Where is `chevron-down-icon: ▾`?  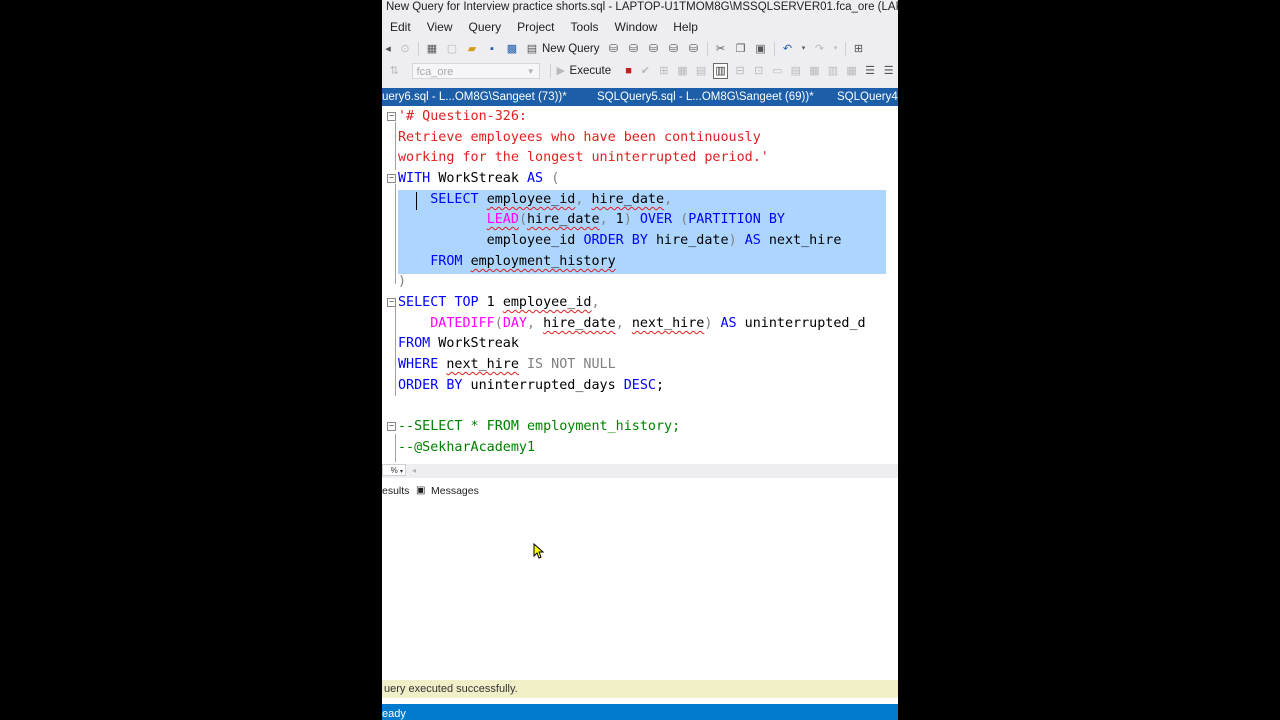
chevron-down-icon: ▾ is located at coordinates (401, 472).